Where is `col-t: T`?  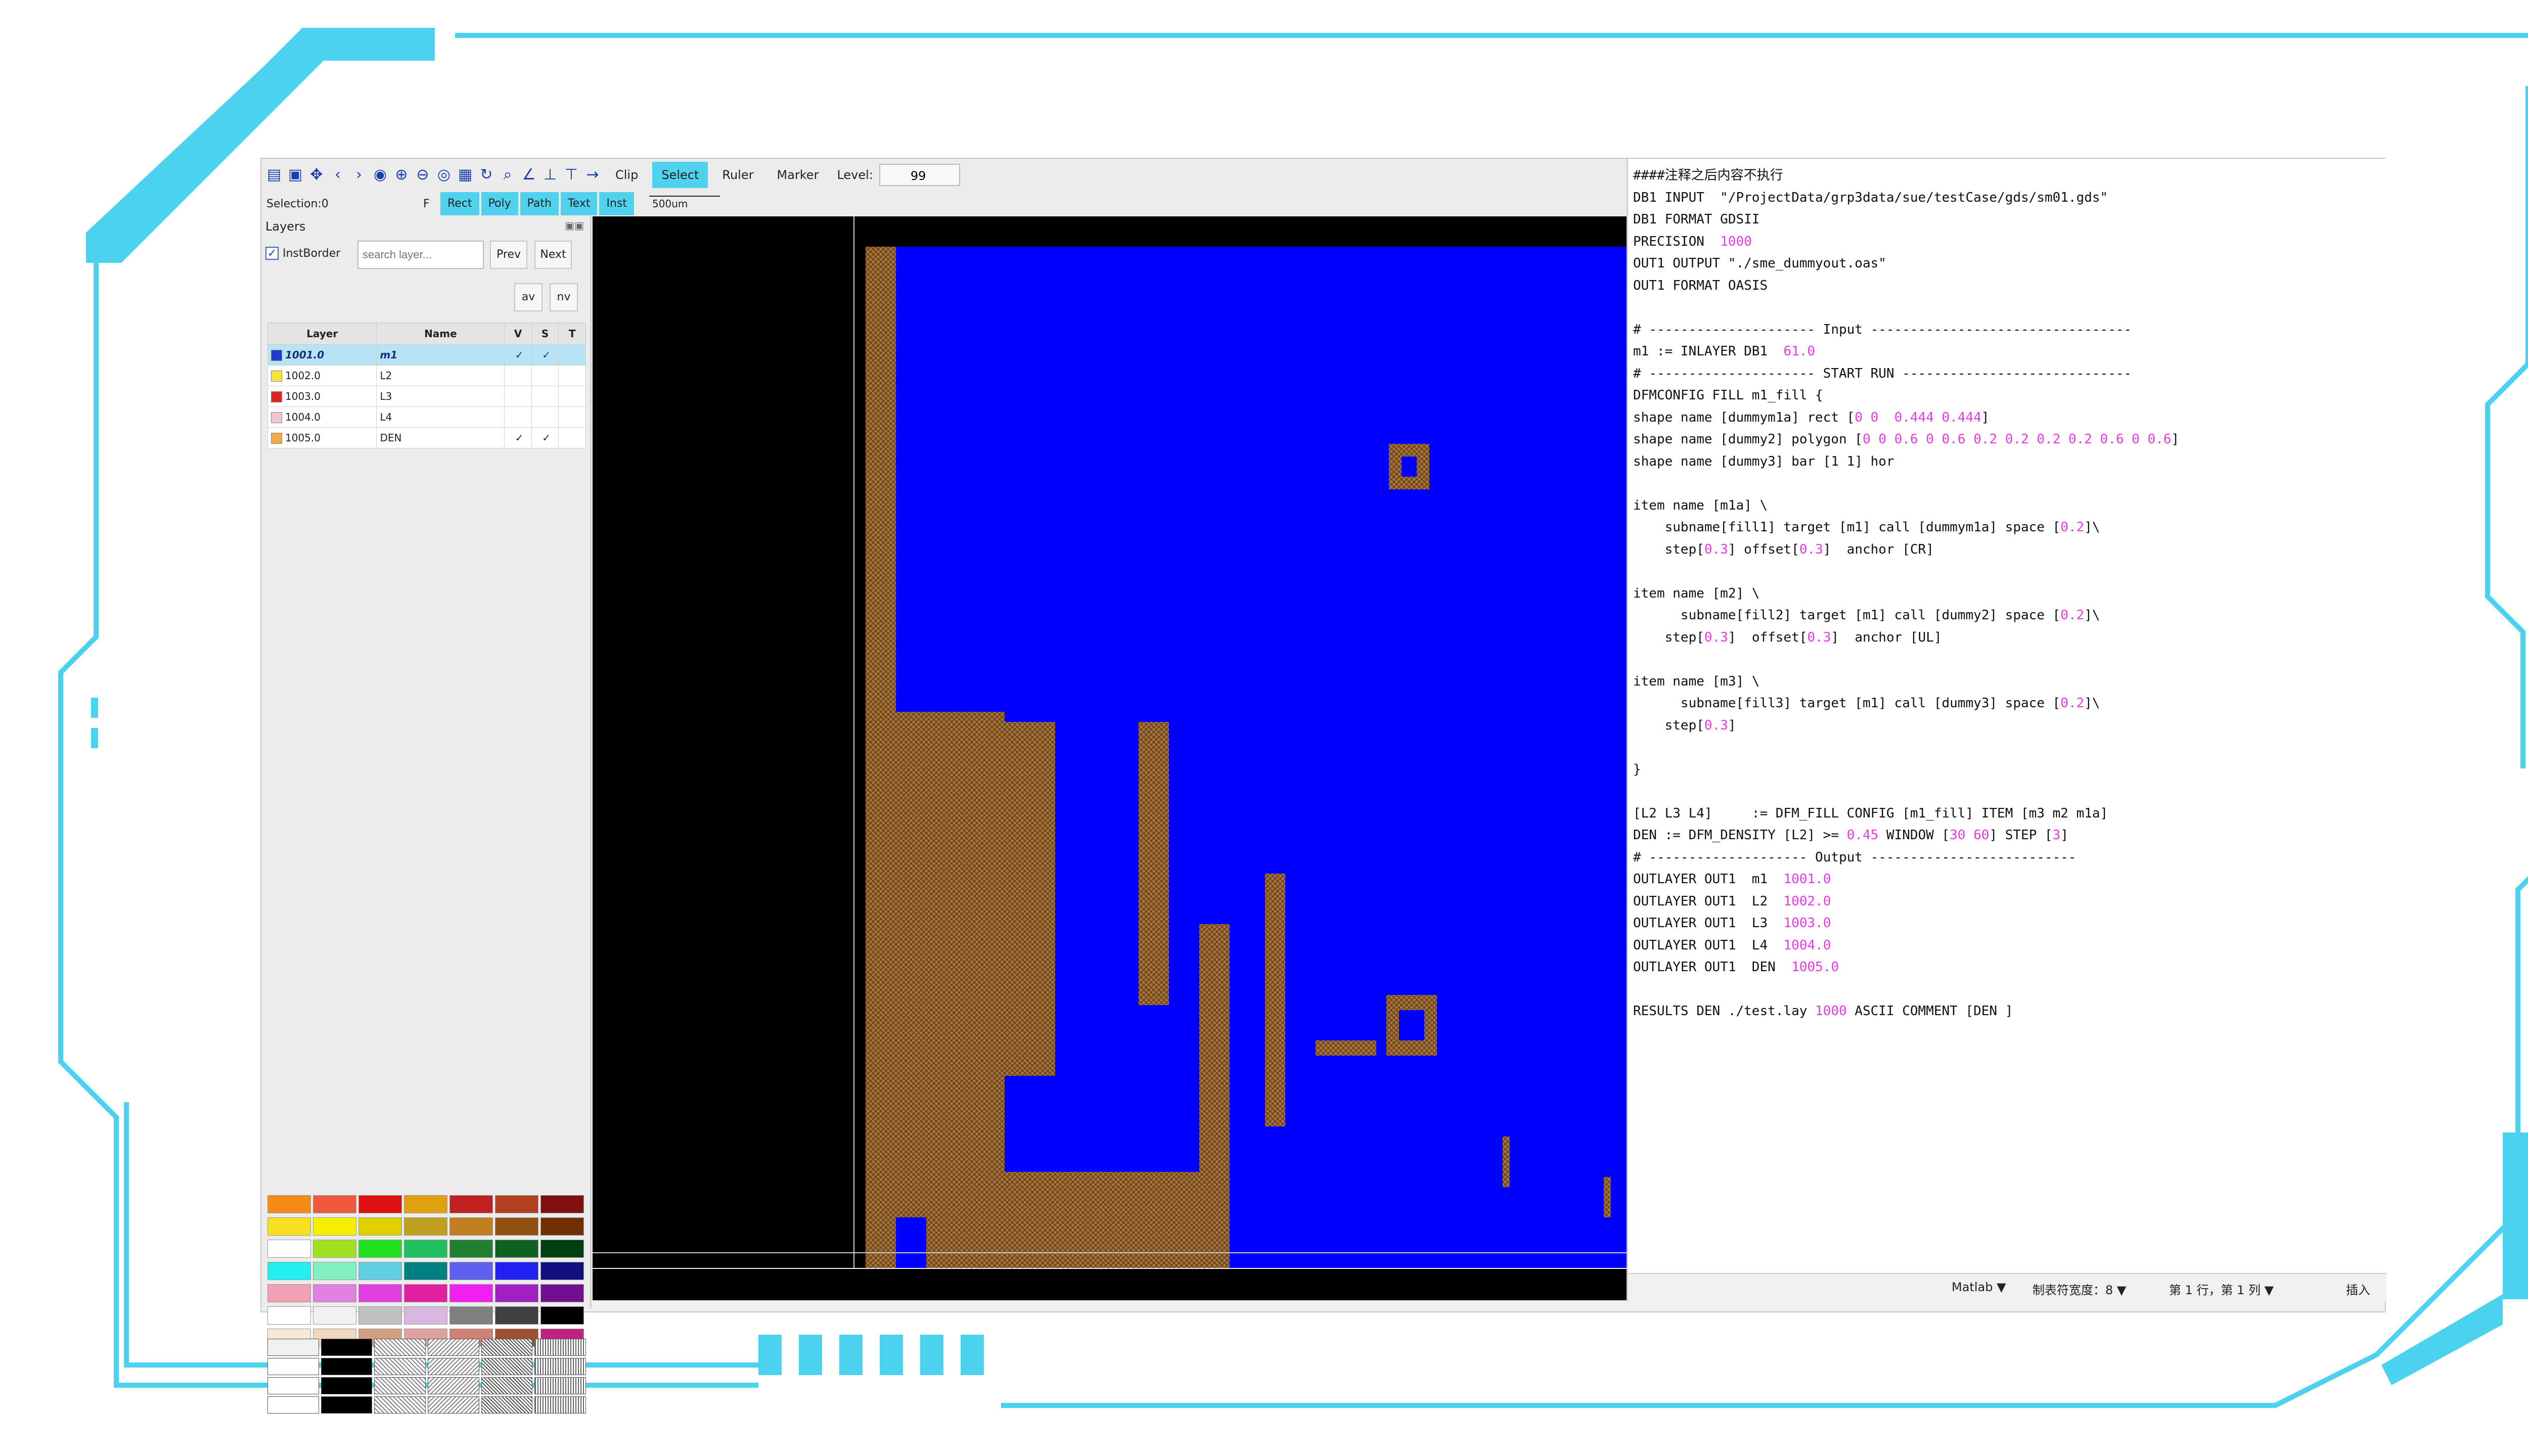
col-t: T is located at coordinates (572, 334).